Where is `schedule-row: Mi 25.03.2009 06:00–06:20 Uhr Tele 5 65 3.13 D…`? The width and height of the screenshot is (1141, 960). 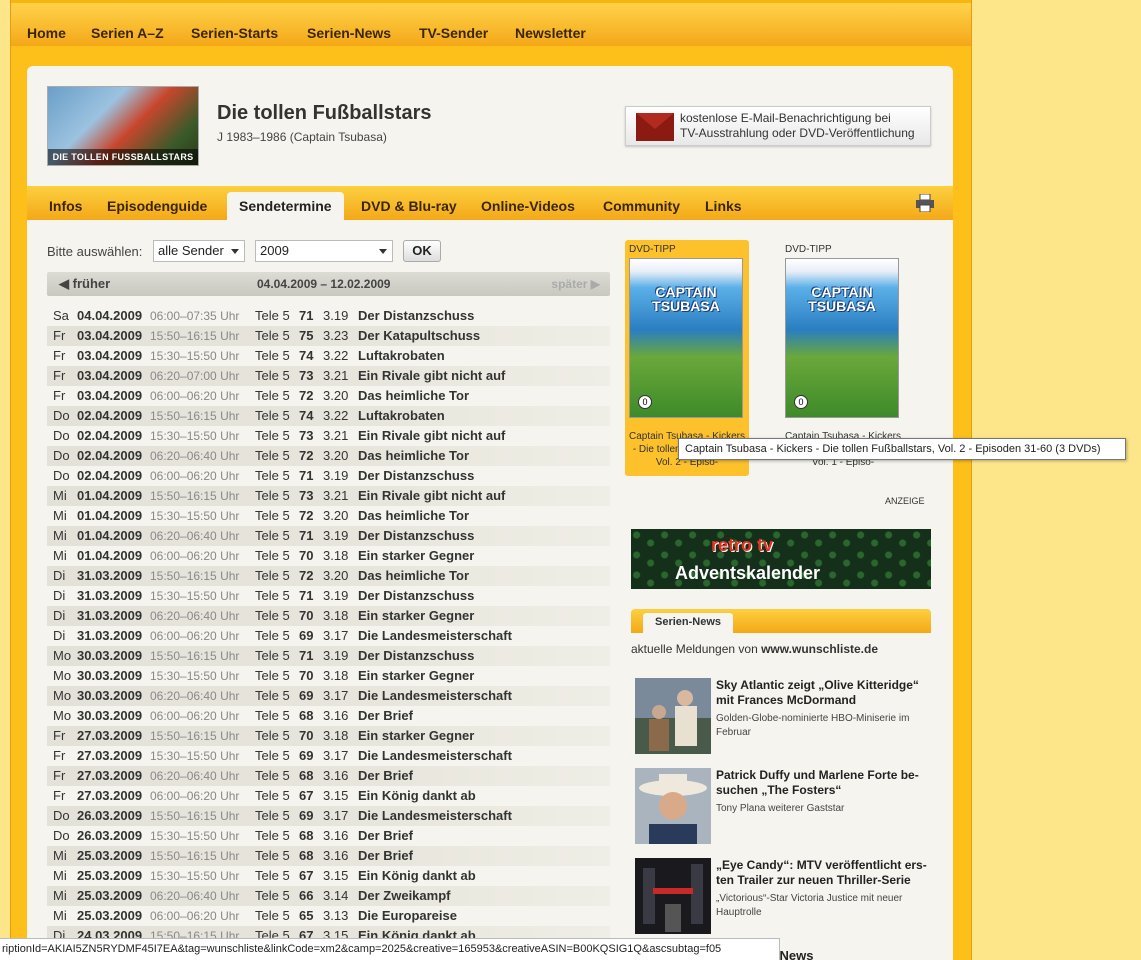 schedule-row: Mi 25.03.2009 06:00–06:20 Uhr Tele 5 65 3.13 D… is located at coordinates (328, 916).